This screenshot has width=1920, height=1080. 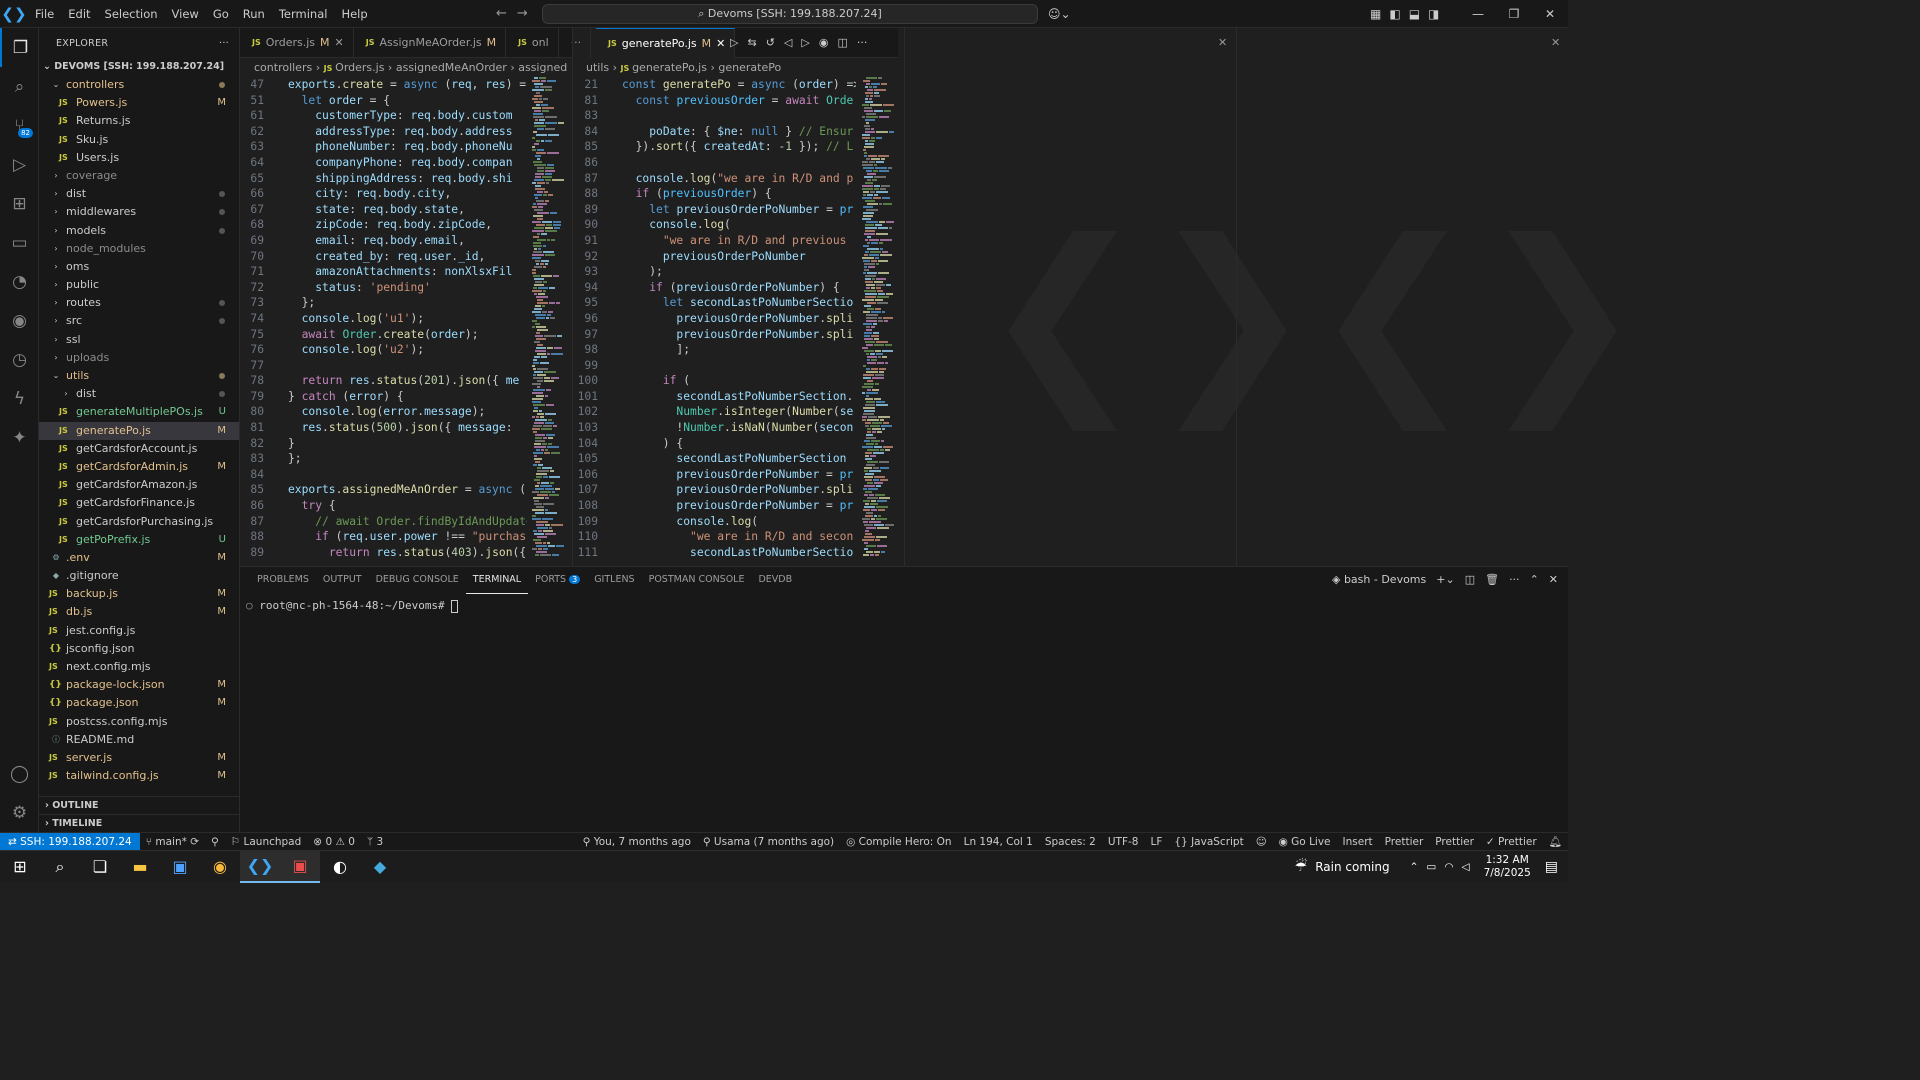 I want to click on remote-explorer-icon: ▭, so click(x=19, y=242).